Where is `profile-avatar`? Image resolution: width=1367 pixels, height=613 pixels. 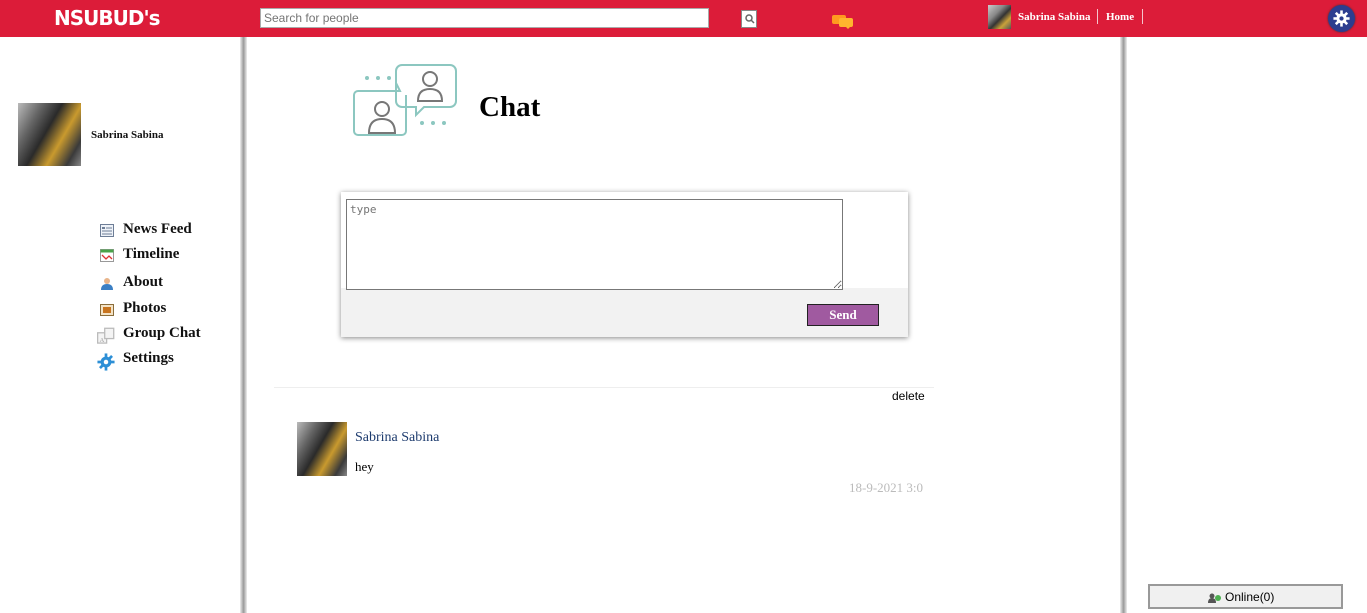 profile-avatar is located at coordinates (49, 134).